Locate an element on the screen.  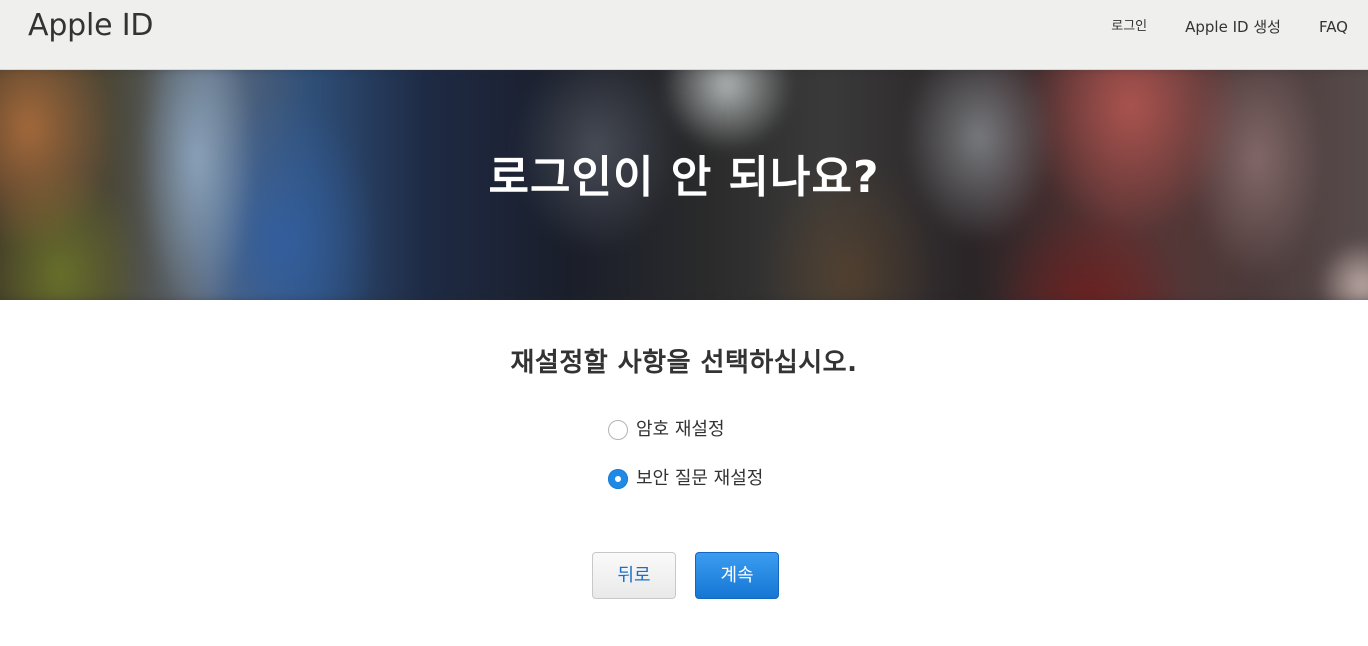
header-nav: 로그인 Apple ID 생성 FAQ is located at coordinates (1210, 27).